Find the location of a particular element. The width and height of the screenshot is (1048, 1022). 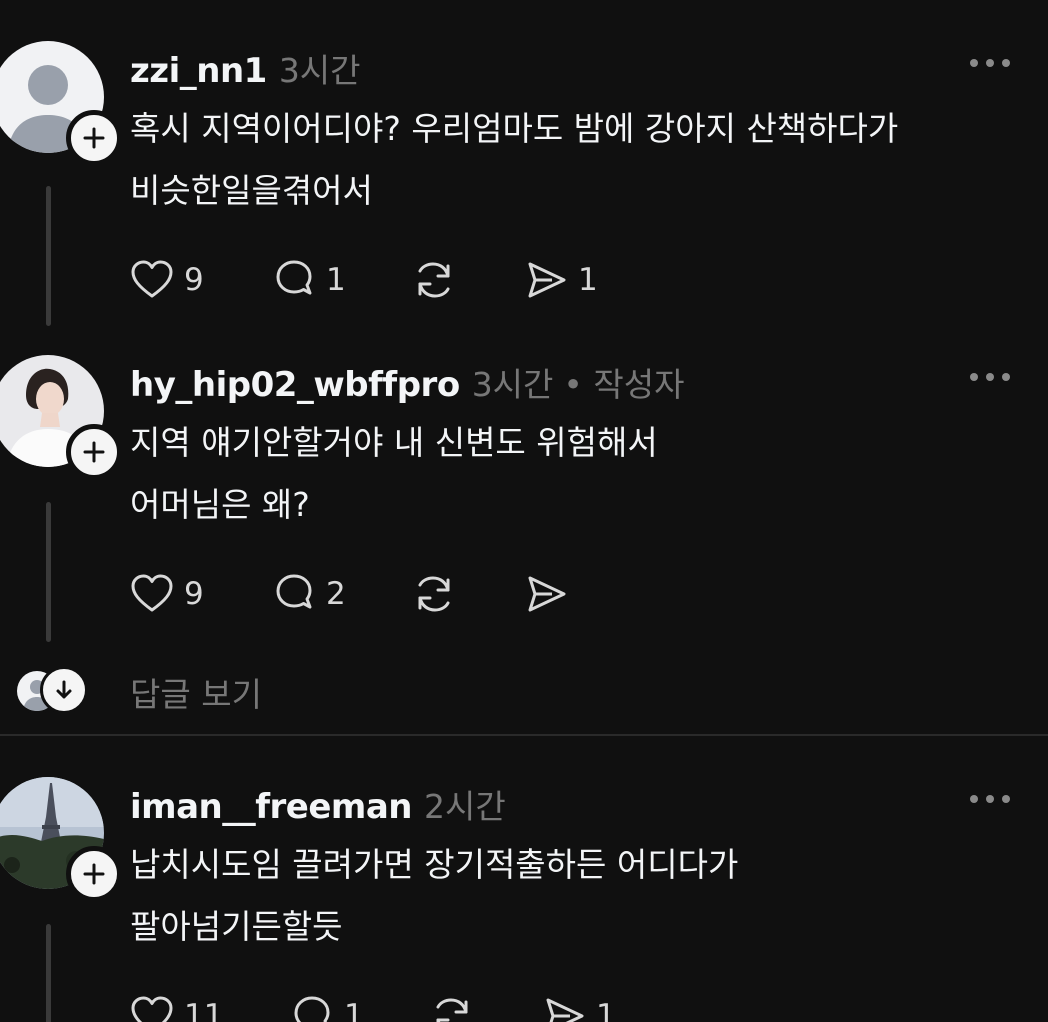

username: iman__freeman is located at coordinates (271, 807).